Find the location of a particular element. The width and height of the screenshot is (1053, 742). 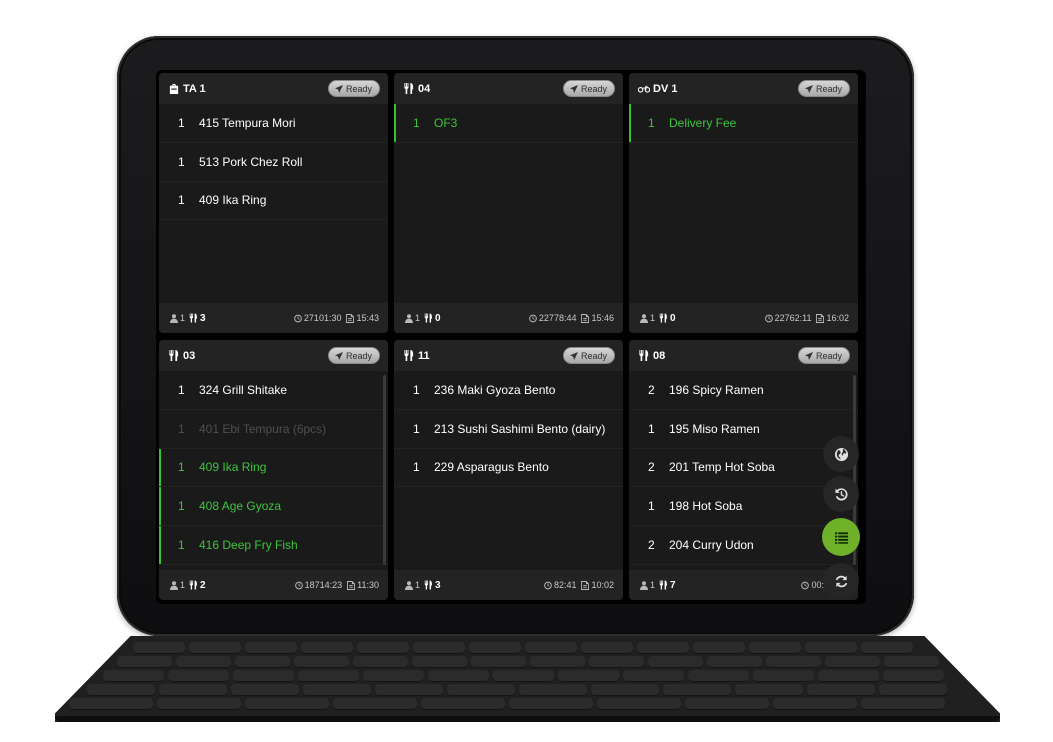

history-button is located at coordinates (841, 494).